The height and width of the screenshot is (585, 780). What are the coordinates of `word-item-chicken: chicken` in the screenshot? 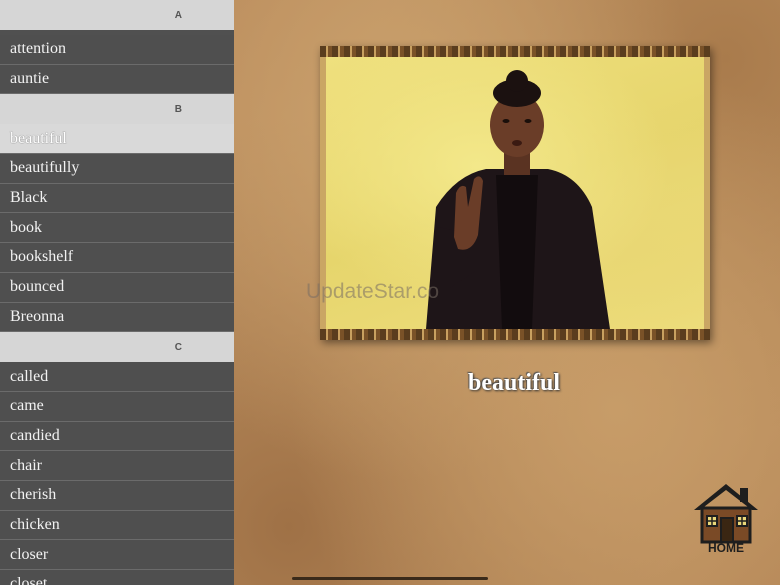 It's located at (117, 525).